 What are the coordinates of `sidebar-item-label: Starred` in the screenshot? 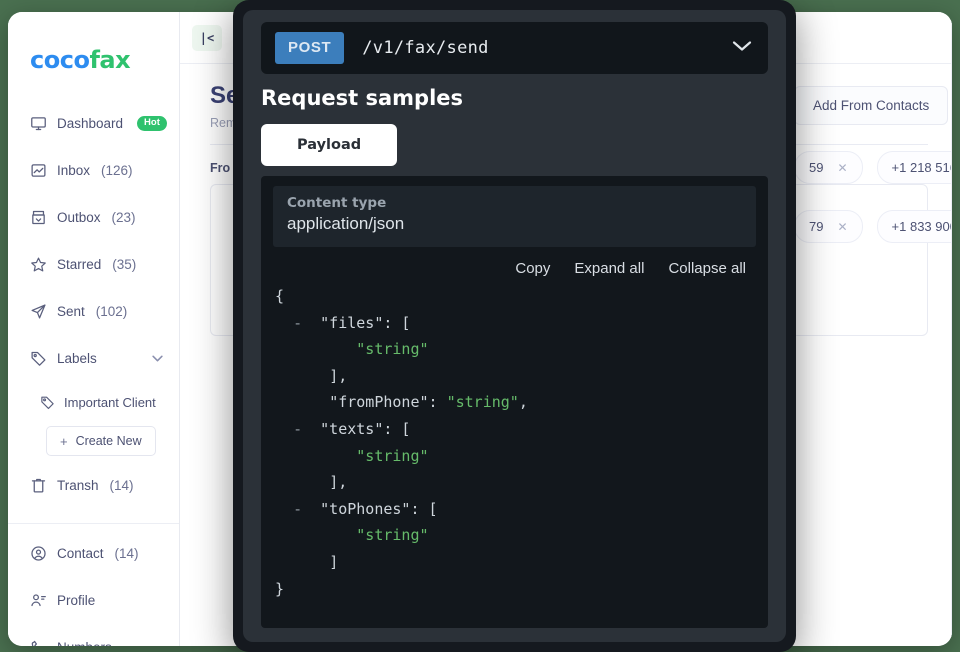 It's located at (79, 264).